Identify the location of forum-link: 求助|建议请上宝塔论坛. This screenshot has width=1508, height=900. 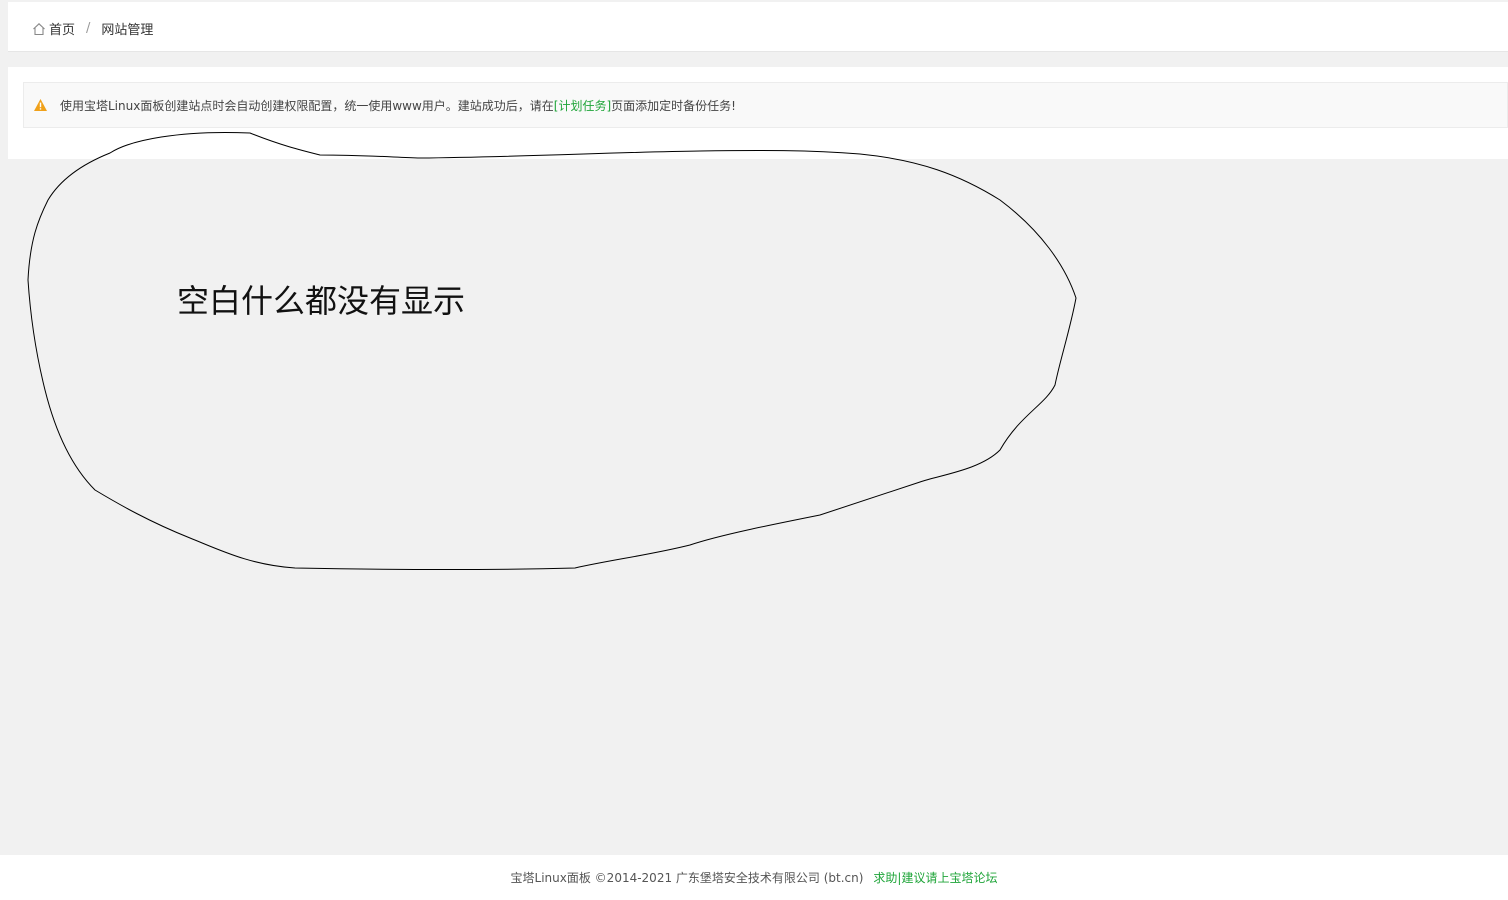
(935, 877).